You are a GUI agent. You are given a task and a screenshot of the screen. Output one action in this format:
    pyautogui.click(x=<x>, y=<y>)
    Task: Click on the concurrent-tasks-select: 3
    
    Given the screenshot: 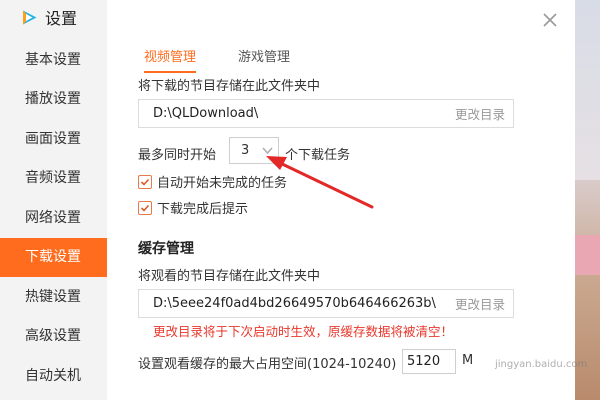 What is the action you would take?
    pyautogui.click(x=254, y=150)
    